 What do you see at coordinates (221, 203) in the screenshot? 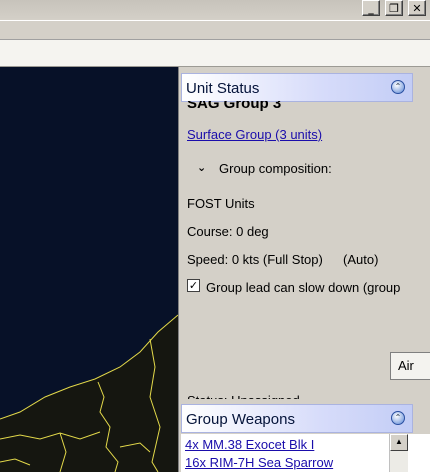
I see `fost-units-label: FOST Units` at bounding box center [221, 203].